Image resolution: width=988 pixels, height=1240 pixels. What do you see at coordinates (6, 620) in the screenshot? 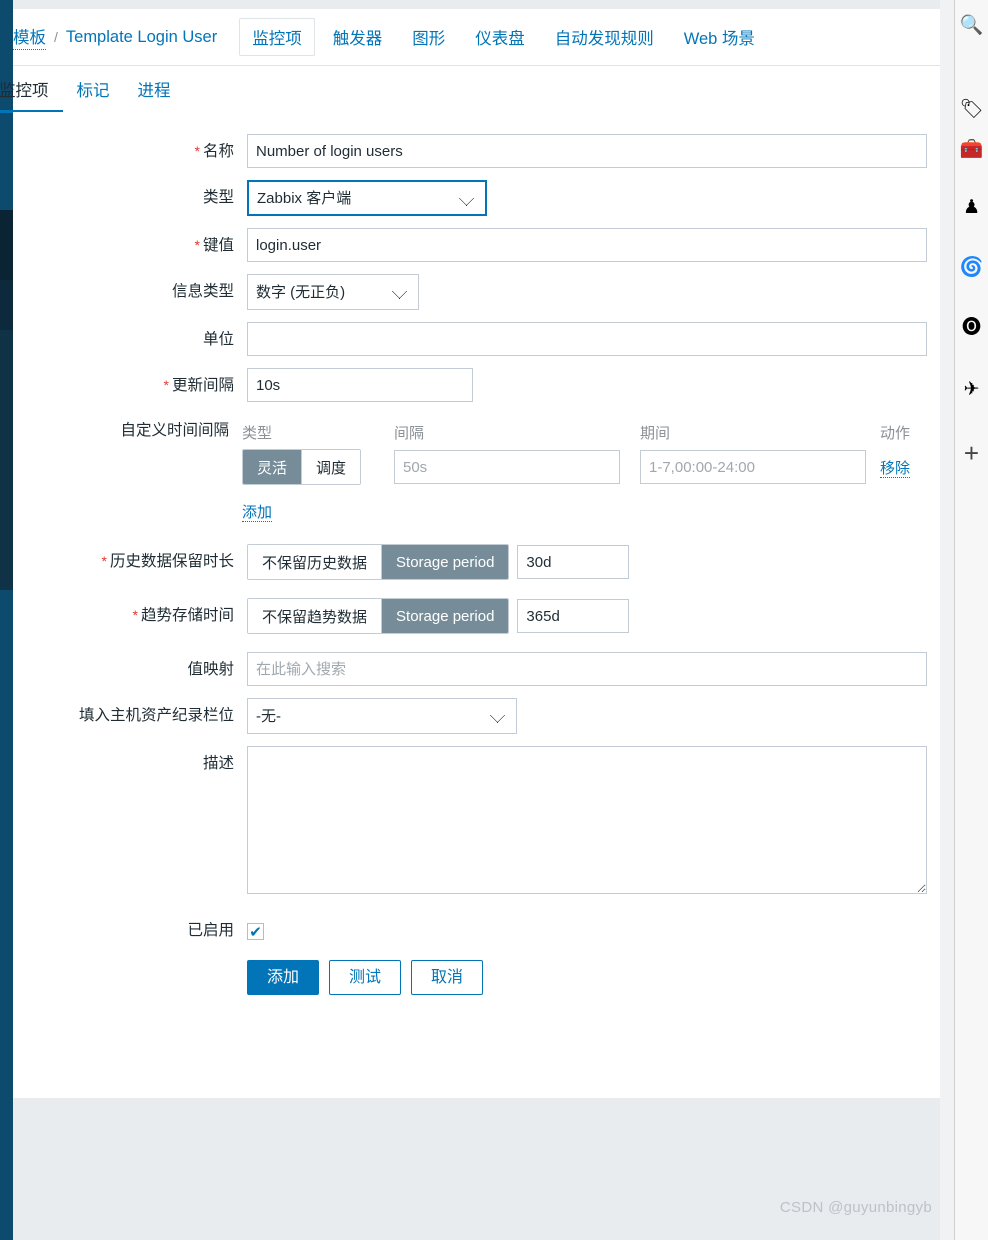
I see `sidebar-nav-strip` at bounding box center [6, 620].